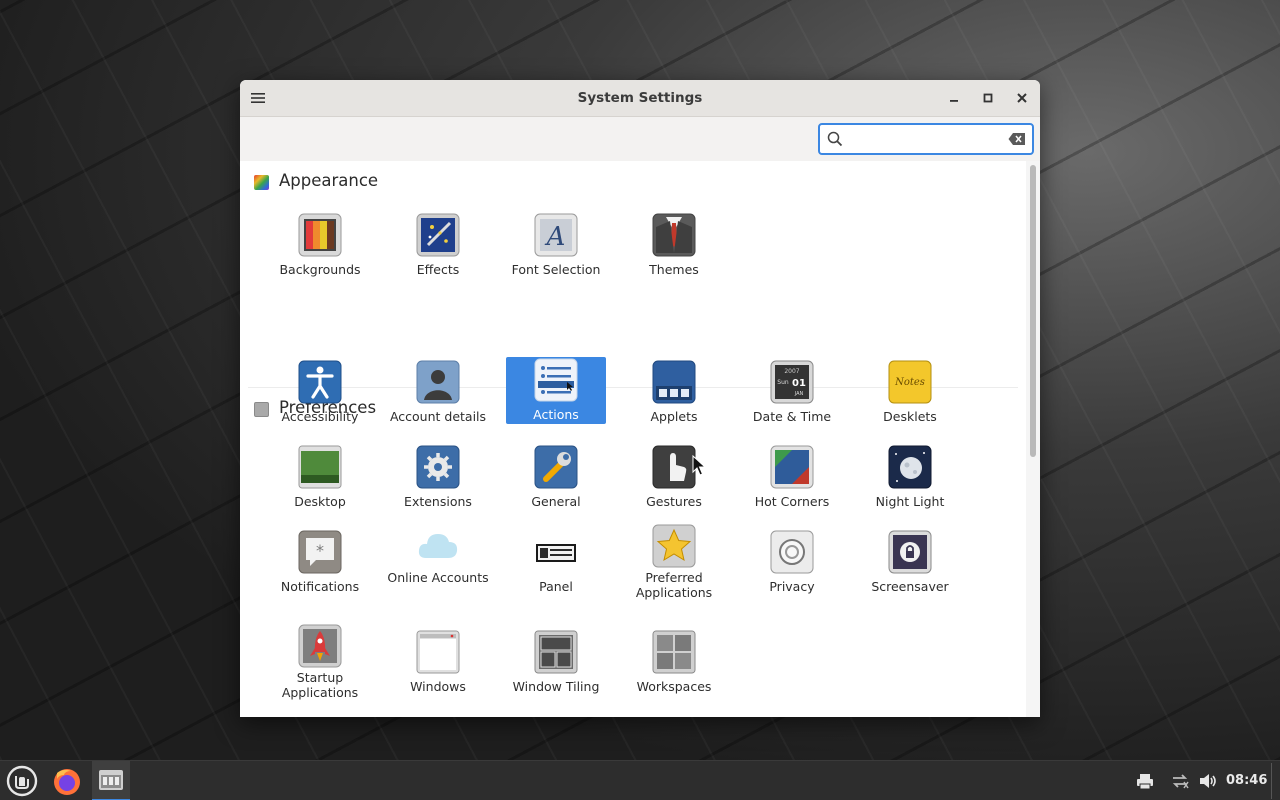 The width and height of the screenshot is (1280, 800). Describe the element at coordinates (320, 586) in the screenshot. I see `tile-label: Notifications` at that location.